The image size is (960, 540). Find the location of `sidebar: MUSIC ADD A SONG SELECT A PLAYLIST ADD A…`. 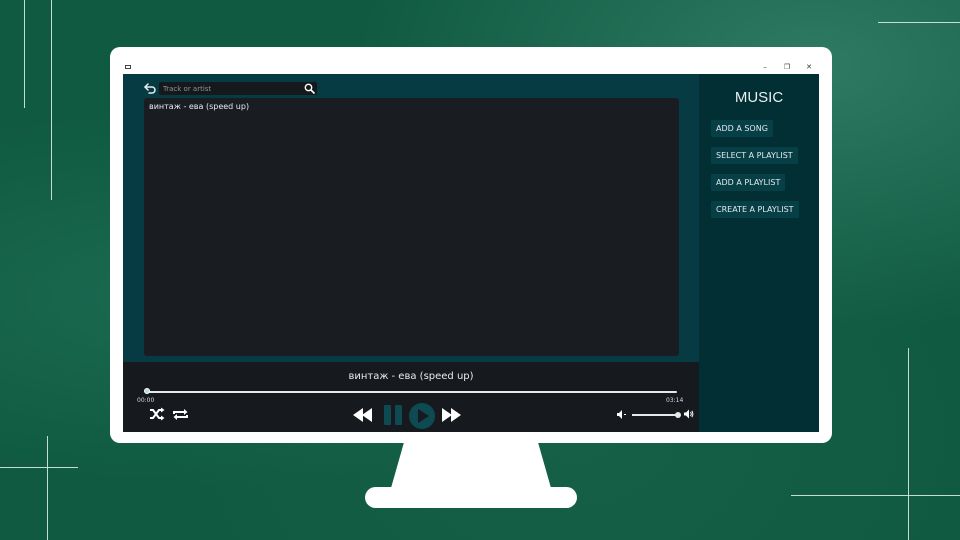

sidebar: MUSIC ADD A SONG SELECT A PLAYLIST ADD A… is located at coordinates (759, 253).